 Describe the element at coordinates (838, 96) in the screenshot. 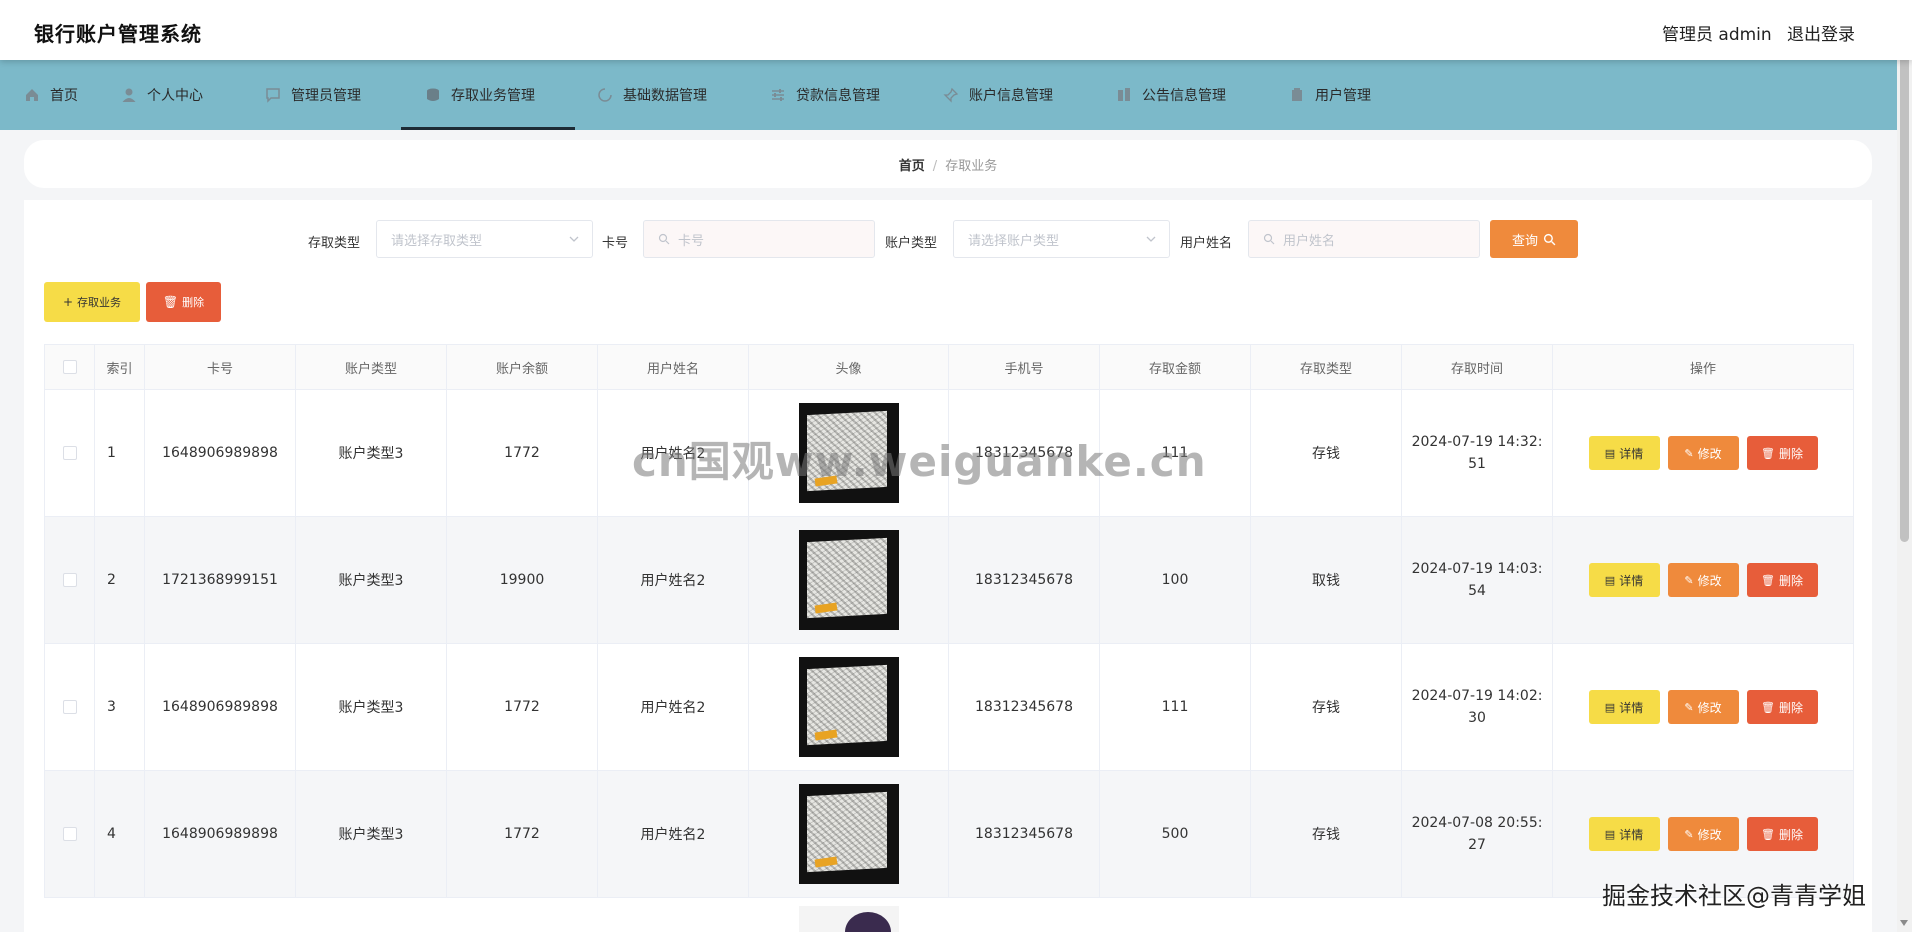

I see `nav-item-label: 贷款信息管理` at that location.